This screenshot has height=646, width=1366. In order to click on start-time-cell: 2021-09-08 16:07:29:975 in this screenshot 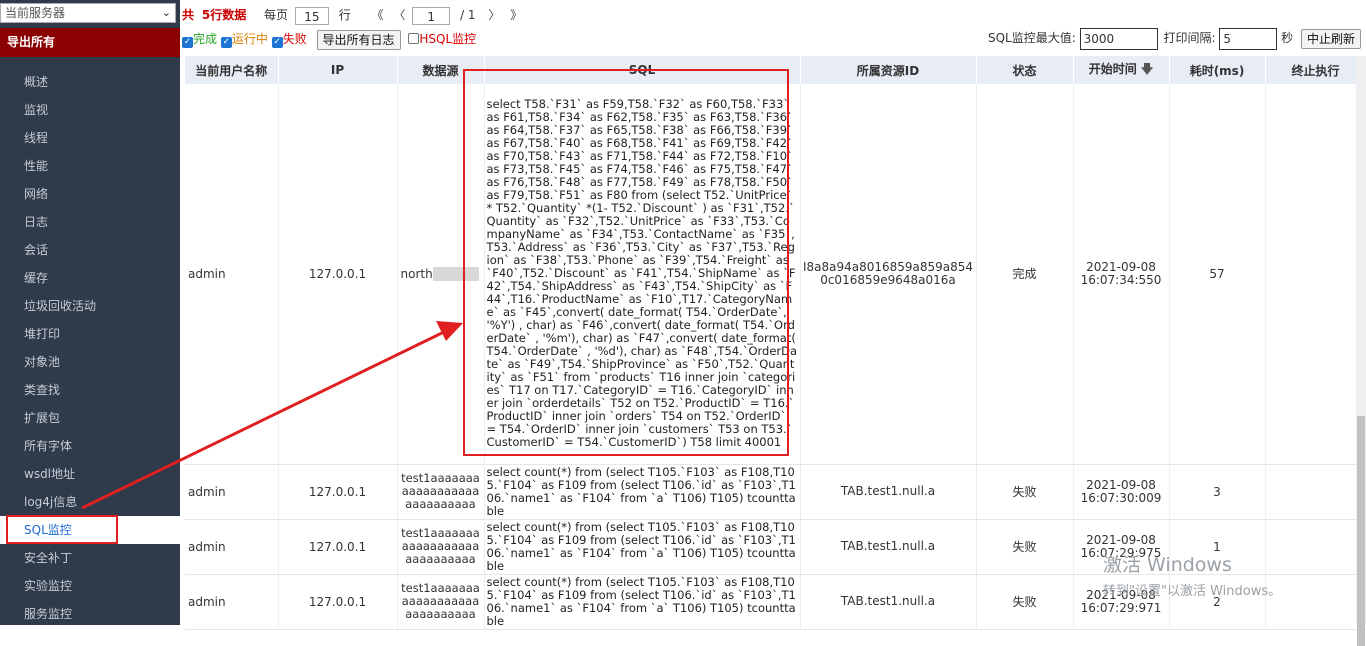, I will do `click(1121, 547)`.